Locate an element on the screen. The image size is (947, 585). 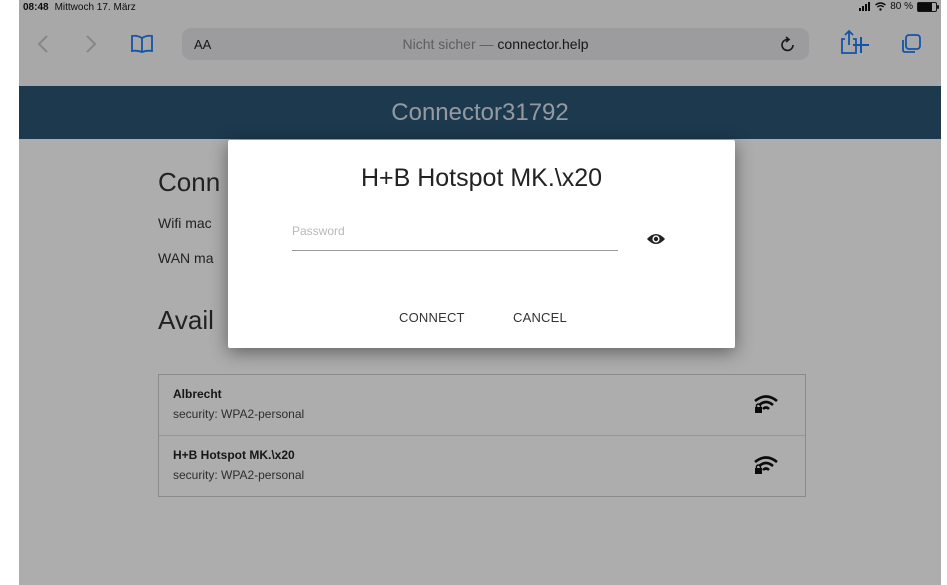
dialog-title: H+B Hotspot MK.\x20 is located at coordinates (481, 178).